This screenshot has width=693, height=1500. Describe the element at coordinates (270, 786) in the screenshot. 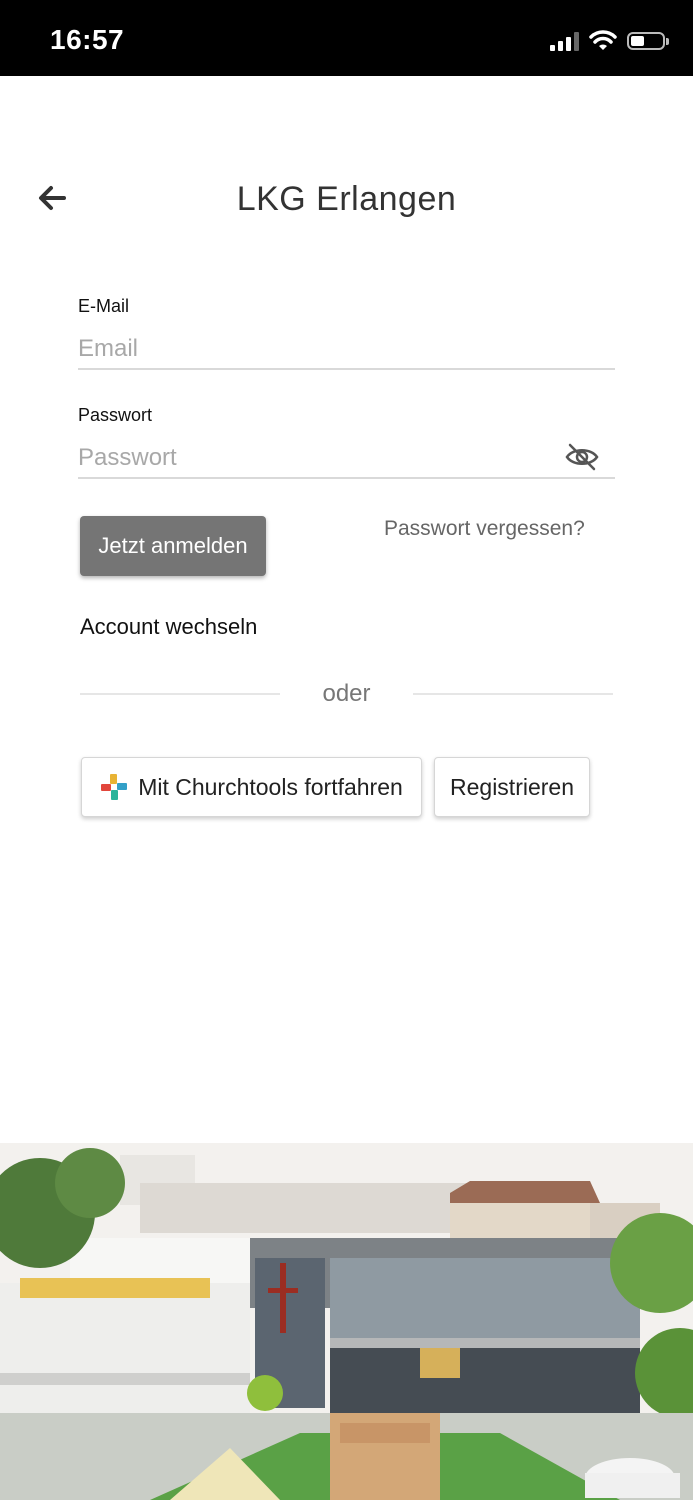

I see `churchtools-button-label: Mit Churchtools fortfahren` at that location.